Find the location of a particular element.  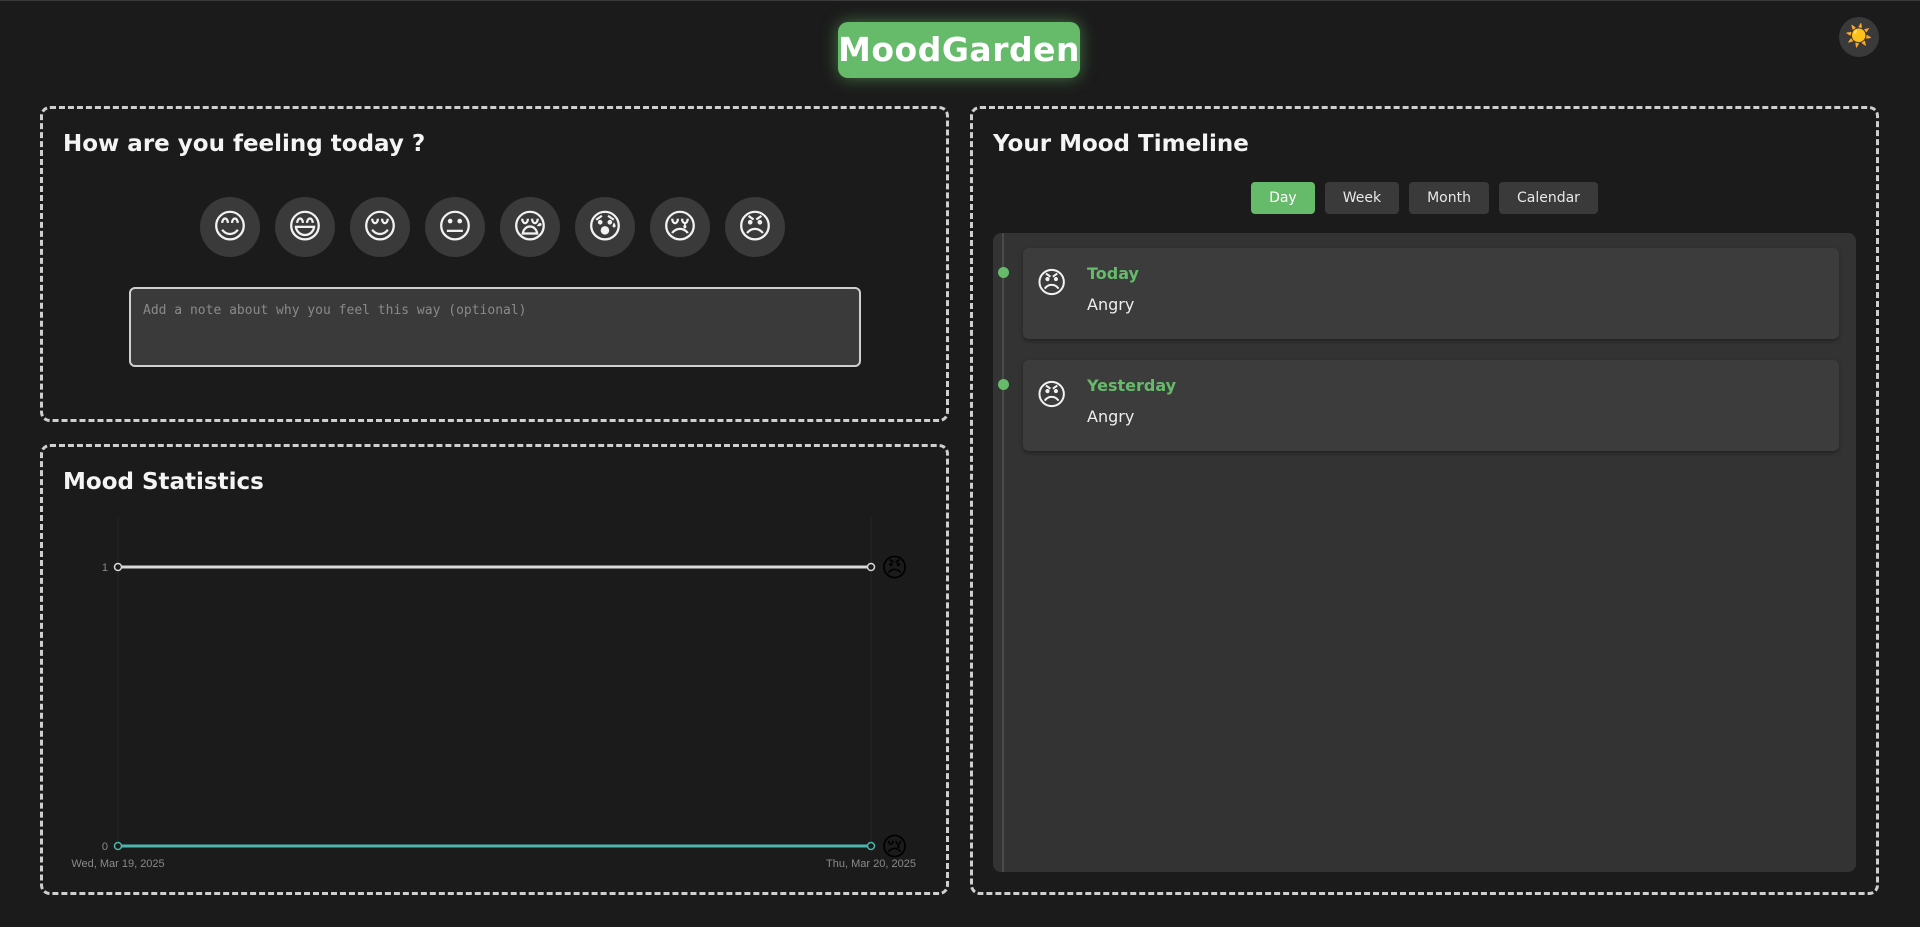

chart-y-tick-label: 1 is located at coordinates (105, 568).